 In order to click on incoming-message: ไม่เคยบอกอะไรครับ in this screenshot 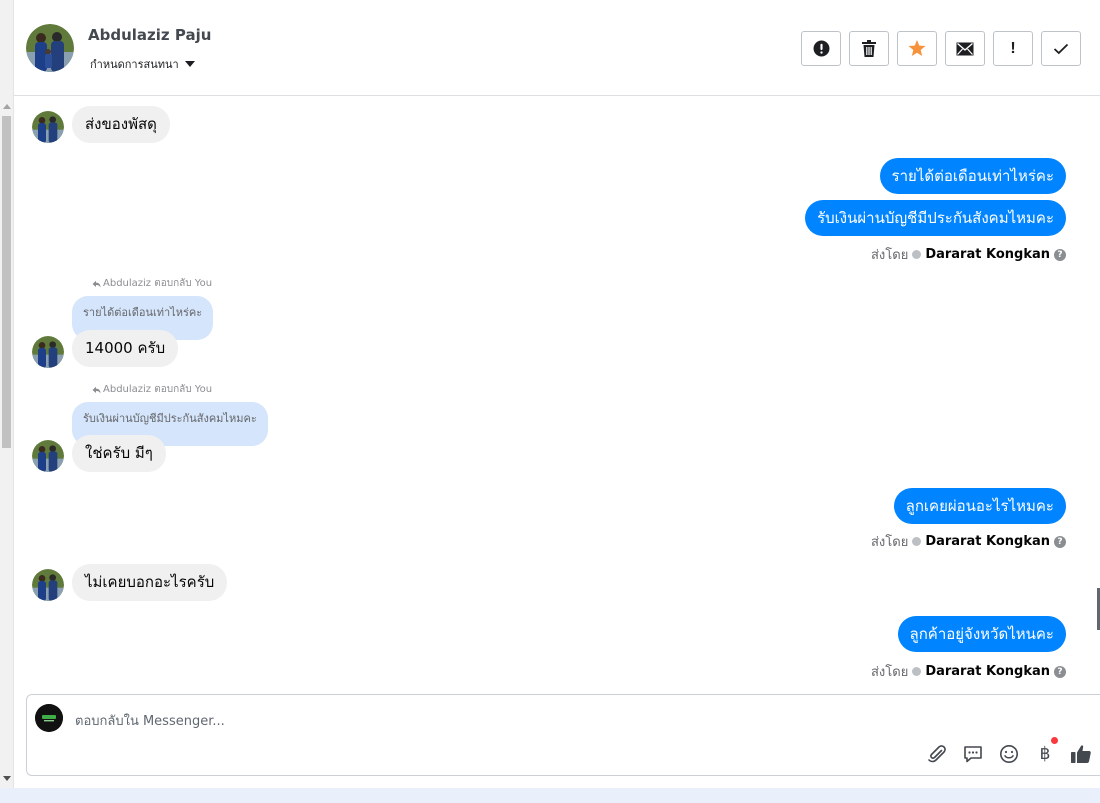, I will do `click(150, 582)`.